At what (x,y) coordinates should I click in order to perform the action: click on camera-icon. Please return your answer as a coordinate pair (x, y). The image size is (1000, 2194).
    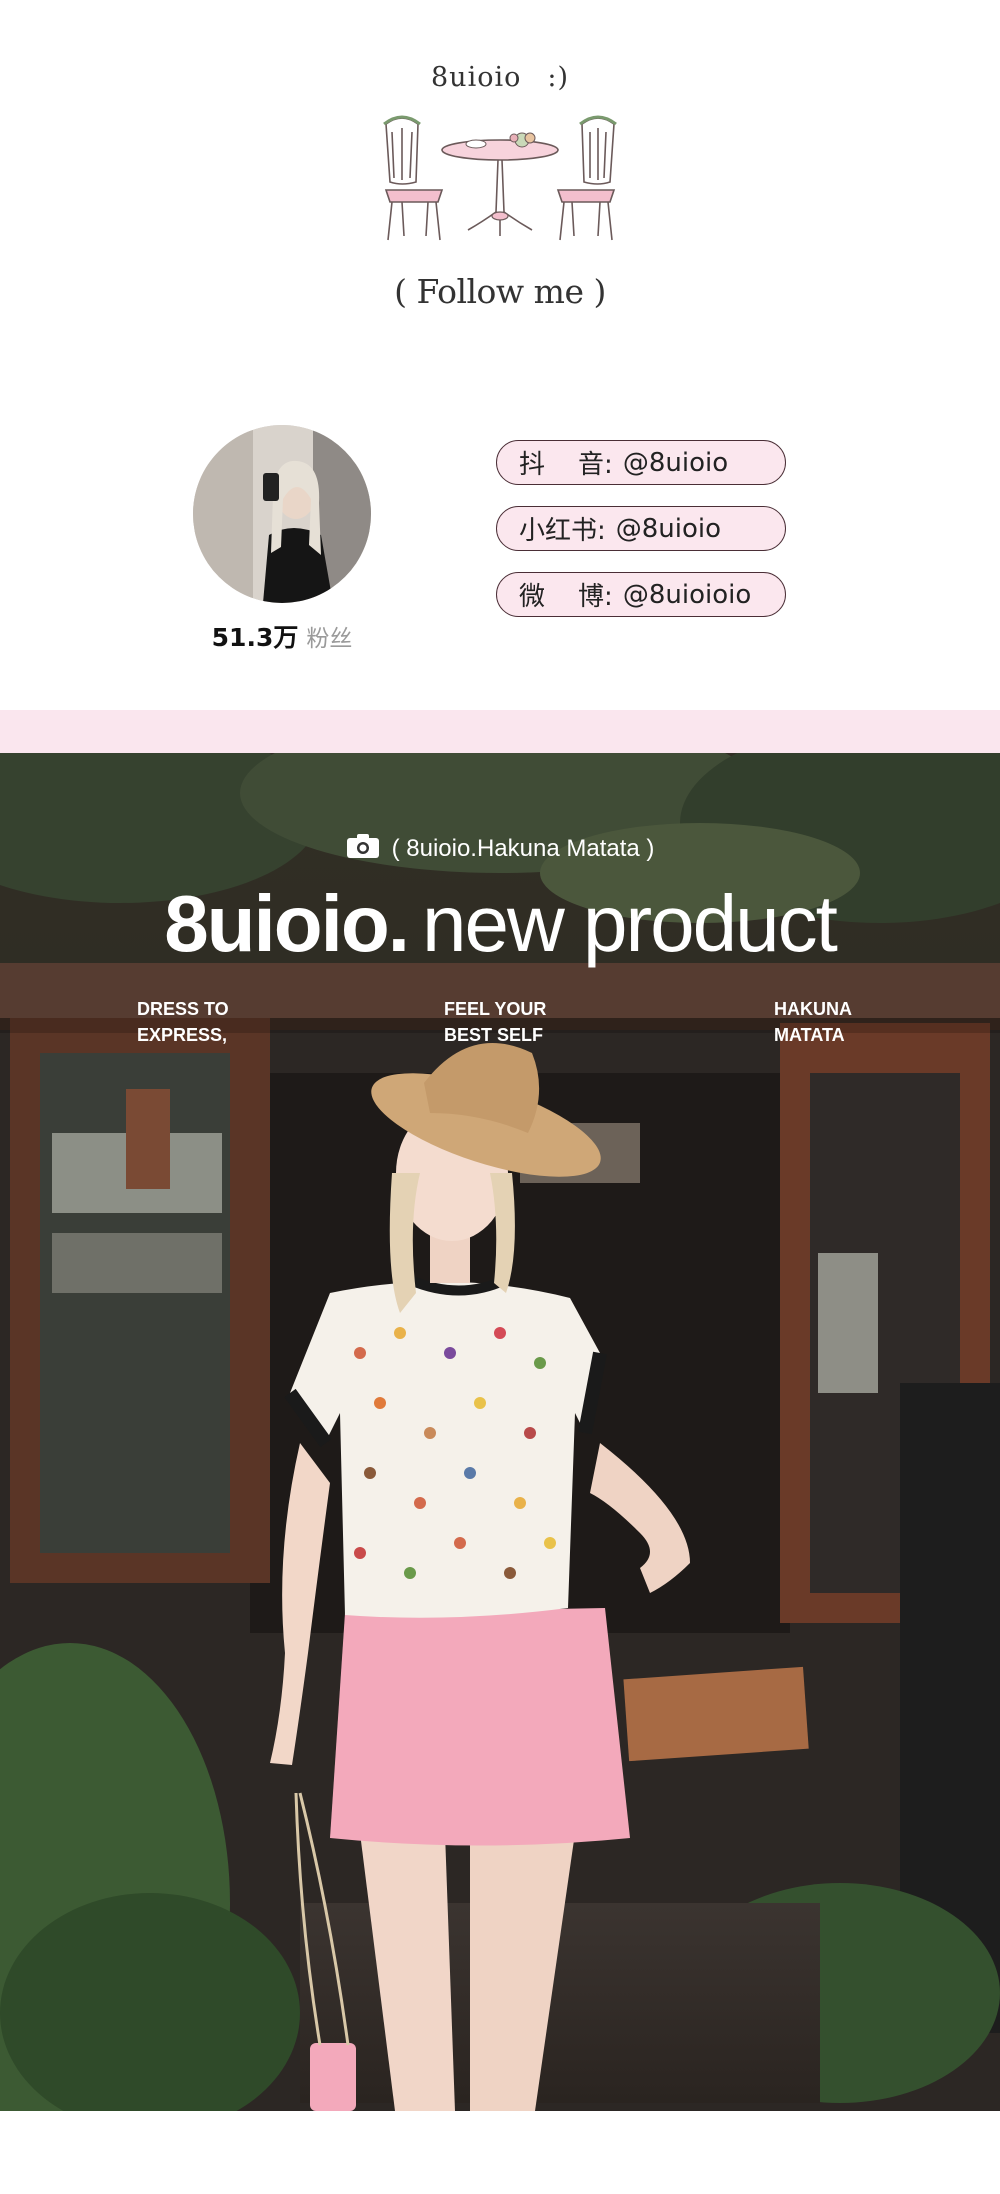
    Looking at the image, I should click on (362, 846).